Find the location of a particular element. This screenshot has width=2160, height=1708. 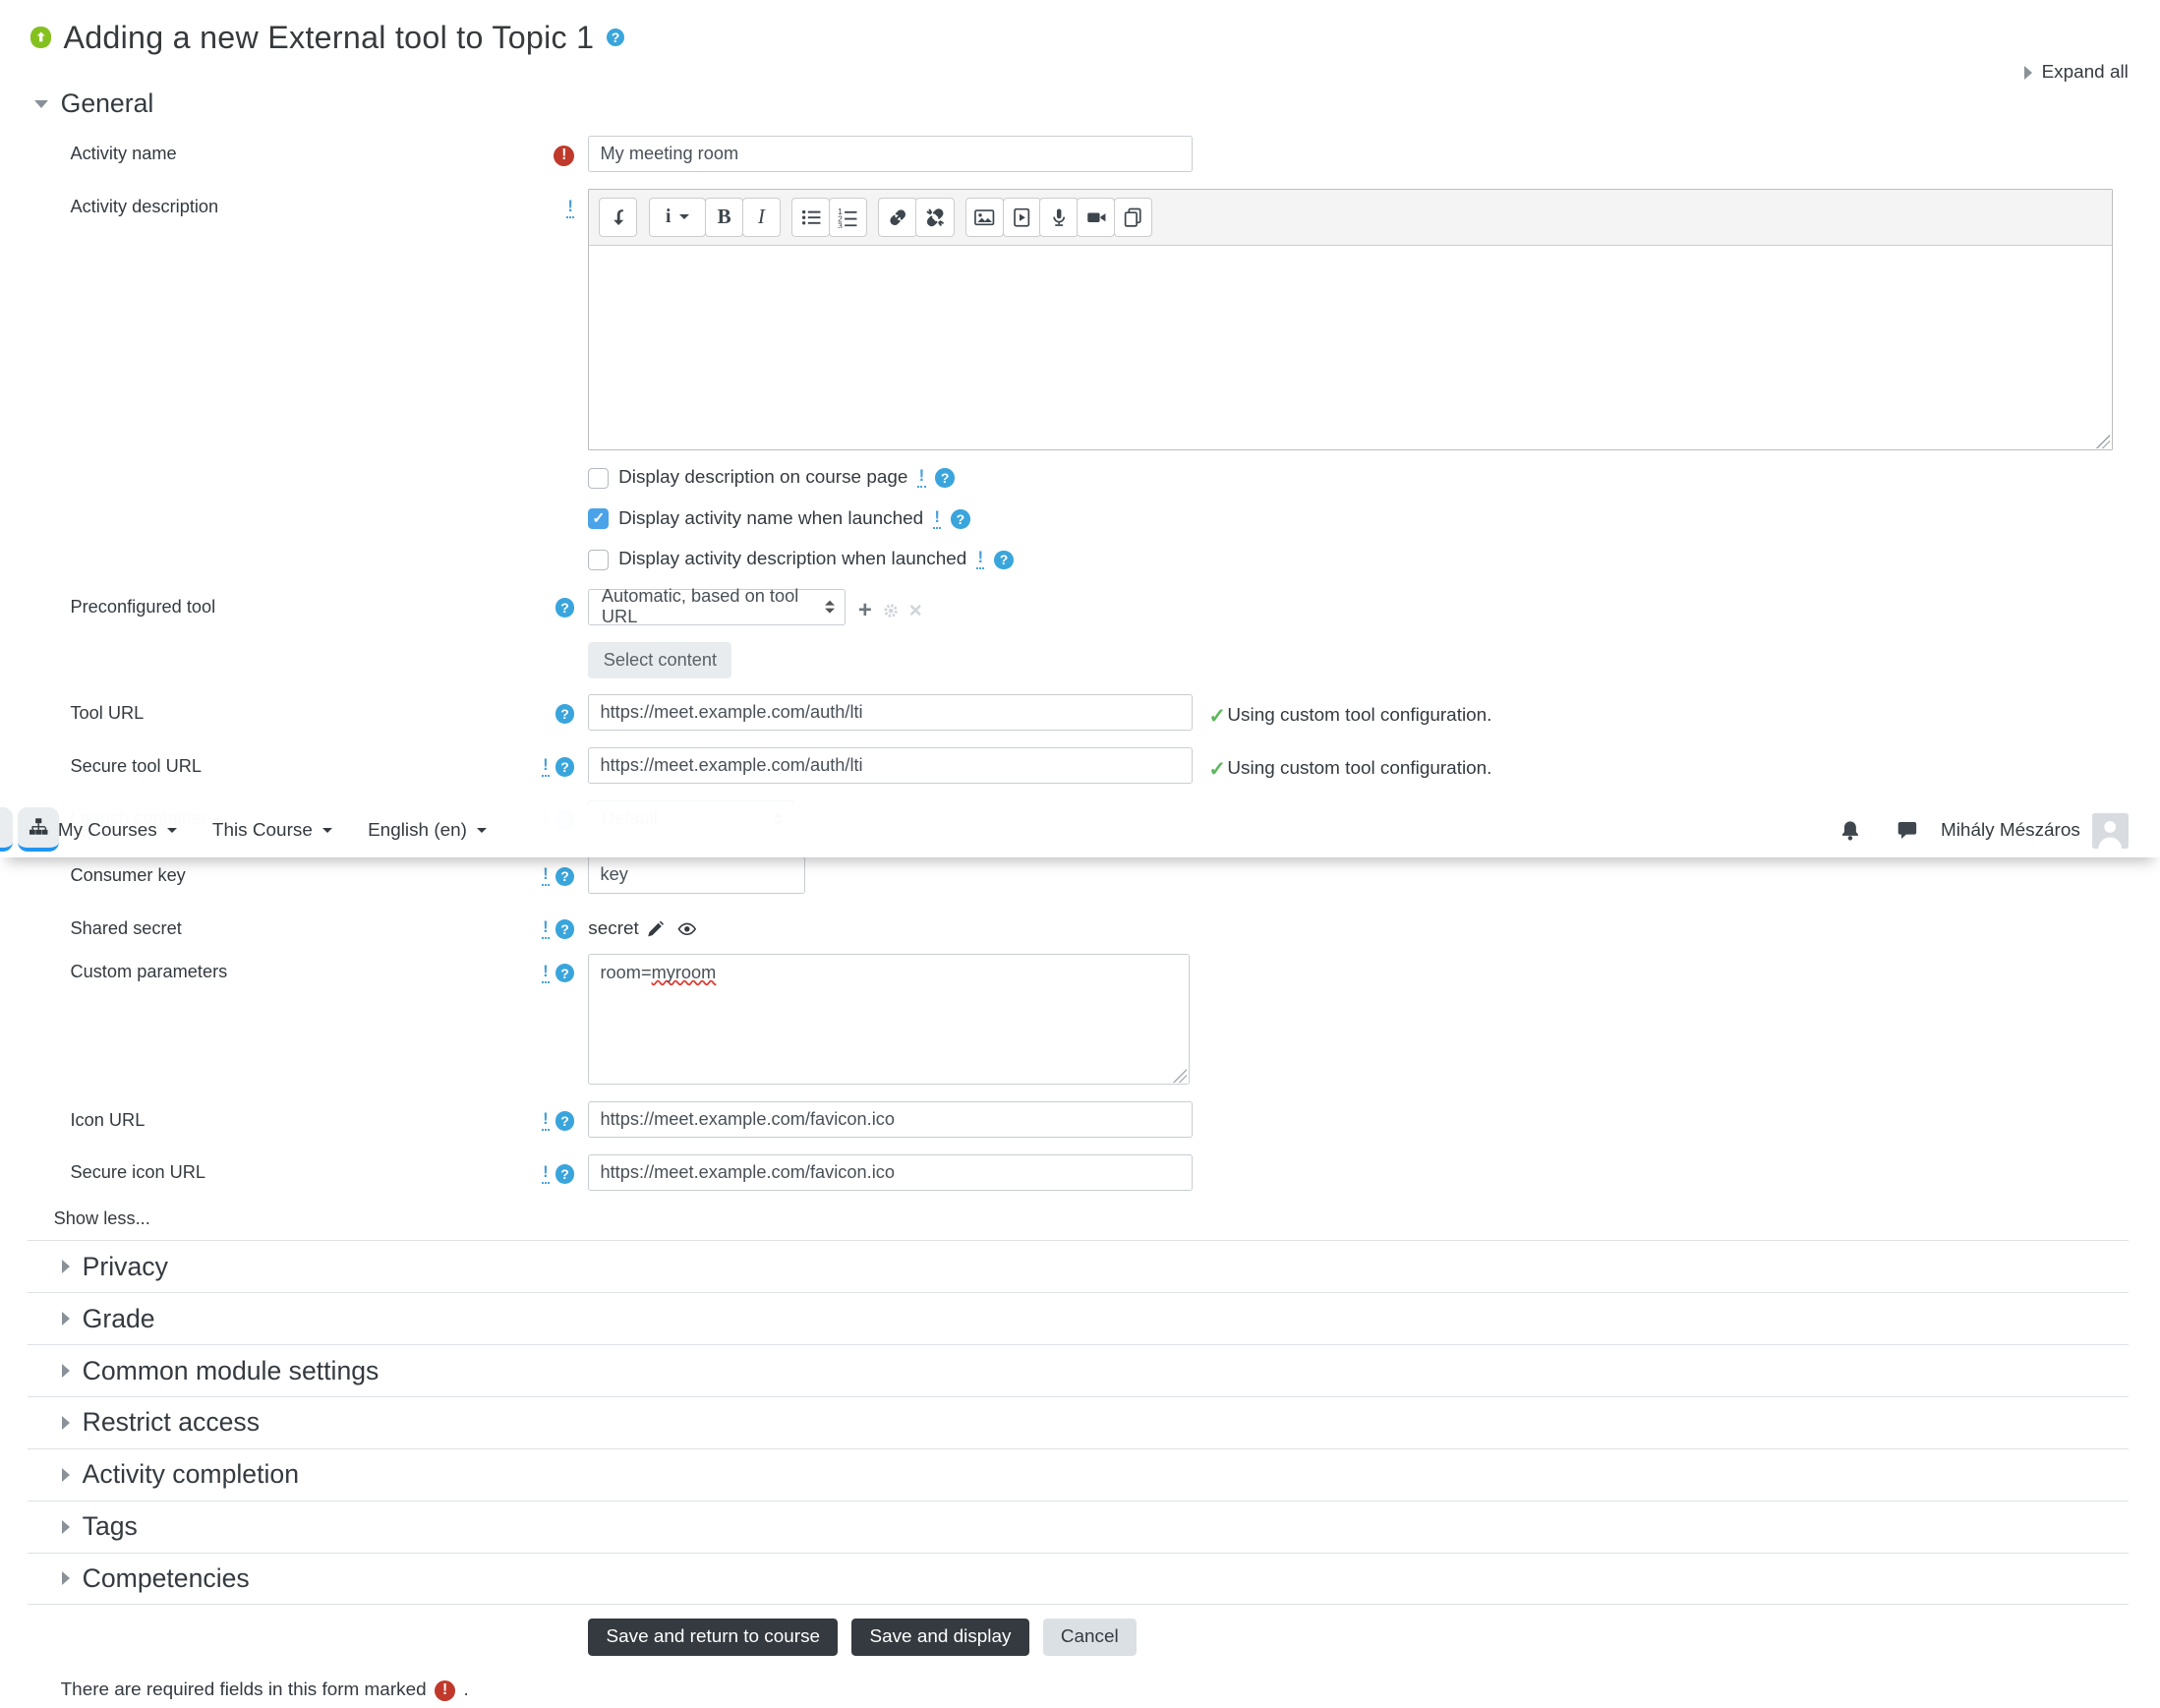

notifications-bell-icon is located at coordinates (1850, 831).